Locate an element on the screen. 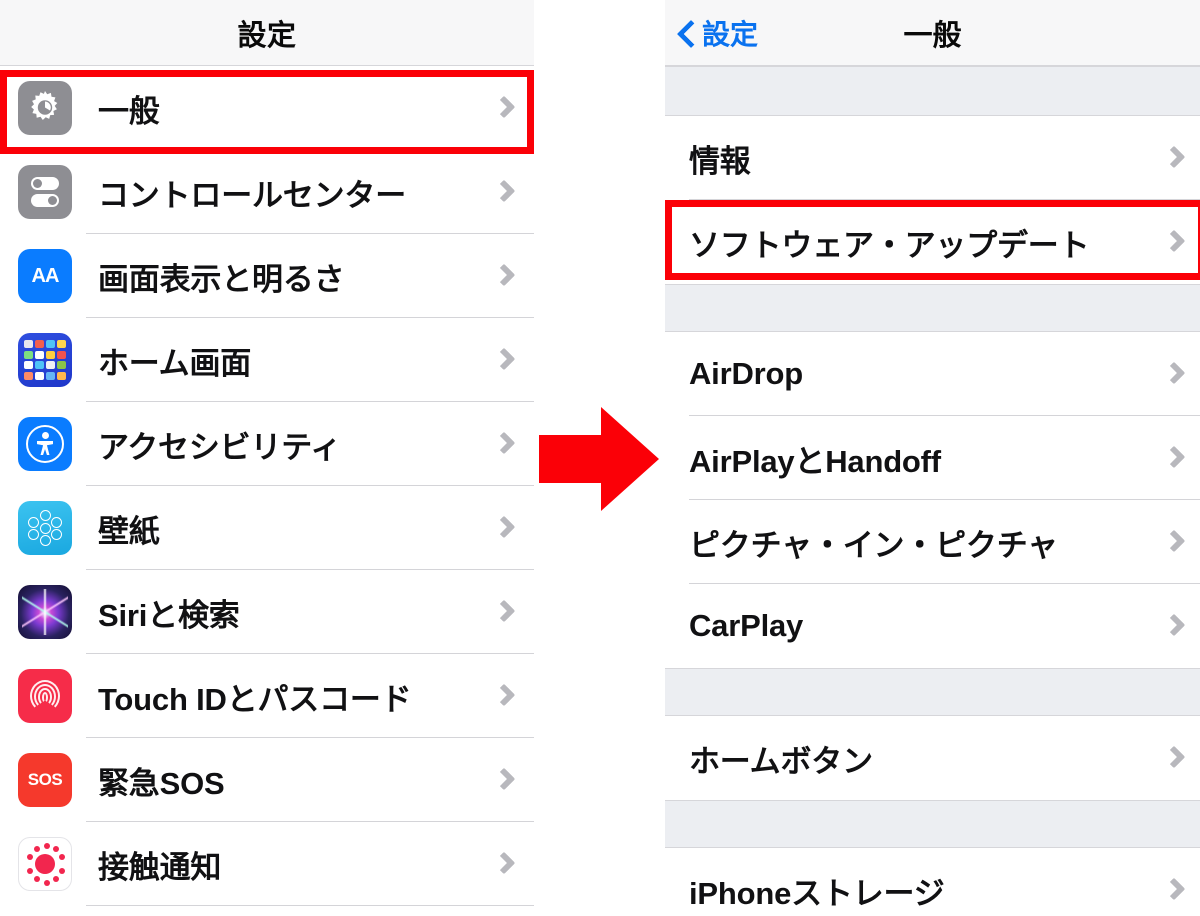 This screenshot has height=916, width=1200. home-screen-icon is located at coordinates (45, 360).